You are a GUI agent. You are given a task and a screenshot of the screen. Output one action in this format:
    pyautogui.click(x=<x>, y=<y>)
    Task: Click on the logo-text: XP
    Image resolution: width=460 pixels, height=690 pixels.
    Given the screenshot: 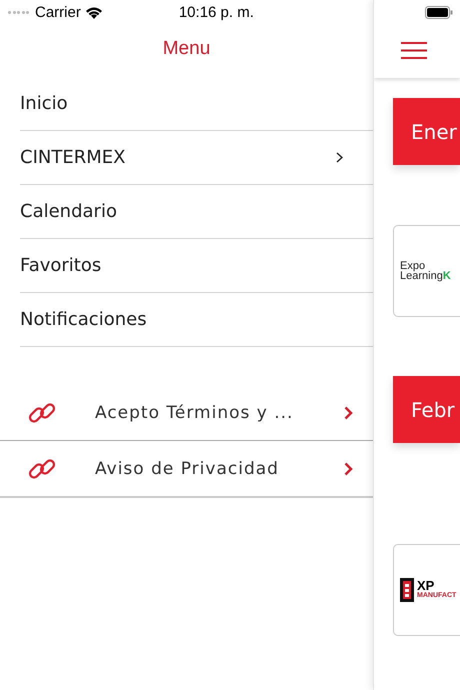 What is the action you would take?
    pyautogui.click(x=425, y=586)
    